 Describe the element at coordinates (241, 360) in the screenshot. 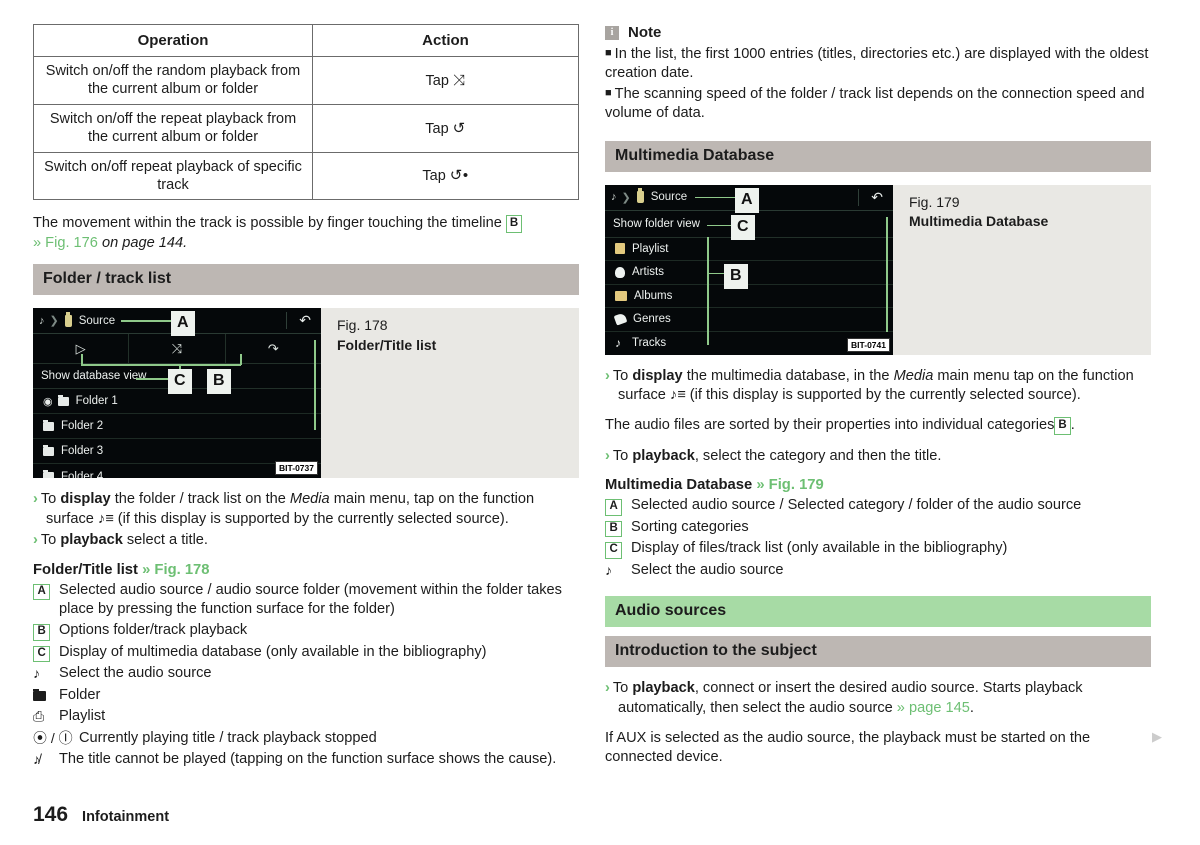

I see `leader-bracket-b-r` at that location.